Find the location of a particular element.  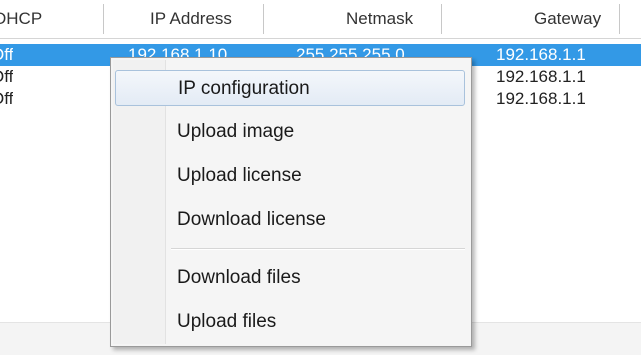

column-header-netmask: Netmask is located at coordinates (391, 19).